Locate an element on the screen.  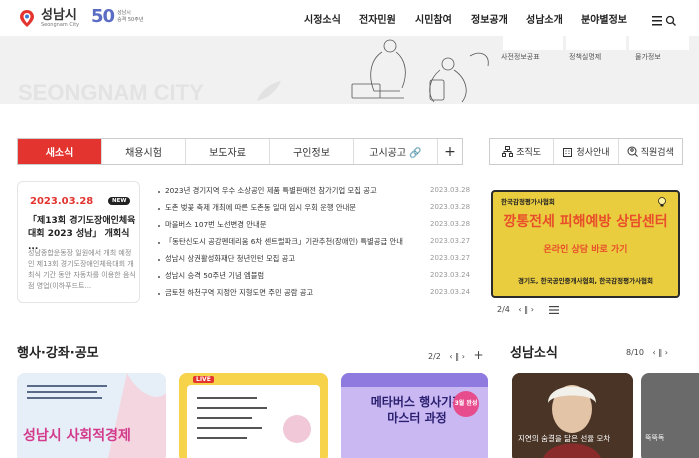
event-card-3-caption: 메타버스 행사기획 마스터 과정 is located at coordinates (417, 410).